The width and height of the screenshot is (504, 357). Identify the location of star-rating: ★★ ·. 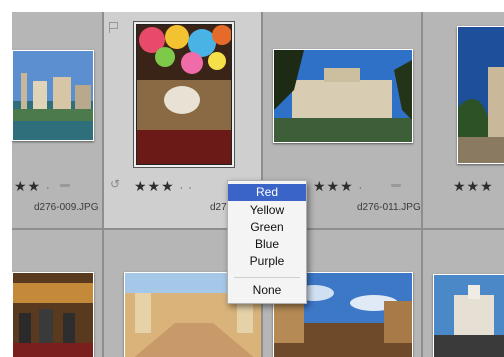
(32, 186).